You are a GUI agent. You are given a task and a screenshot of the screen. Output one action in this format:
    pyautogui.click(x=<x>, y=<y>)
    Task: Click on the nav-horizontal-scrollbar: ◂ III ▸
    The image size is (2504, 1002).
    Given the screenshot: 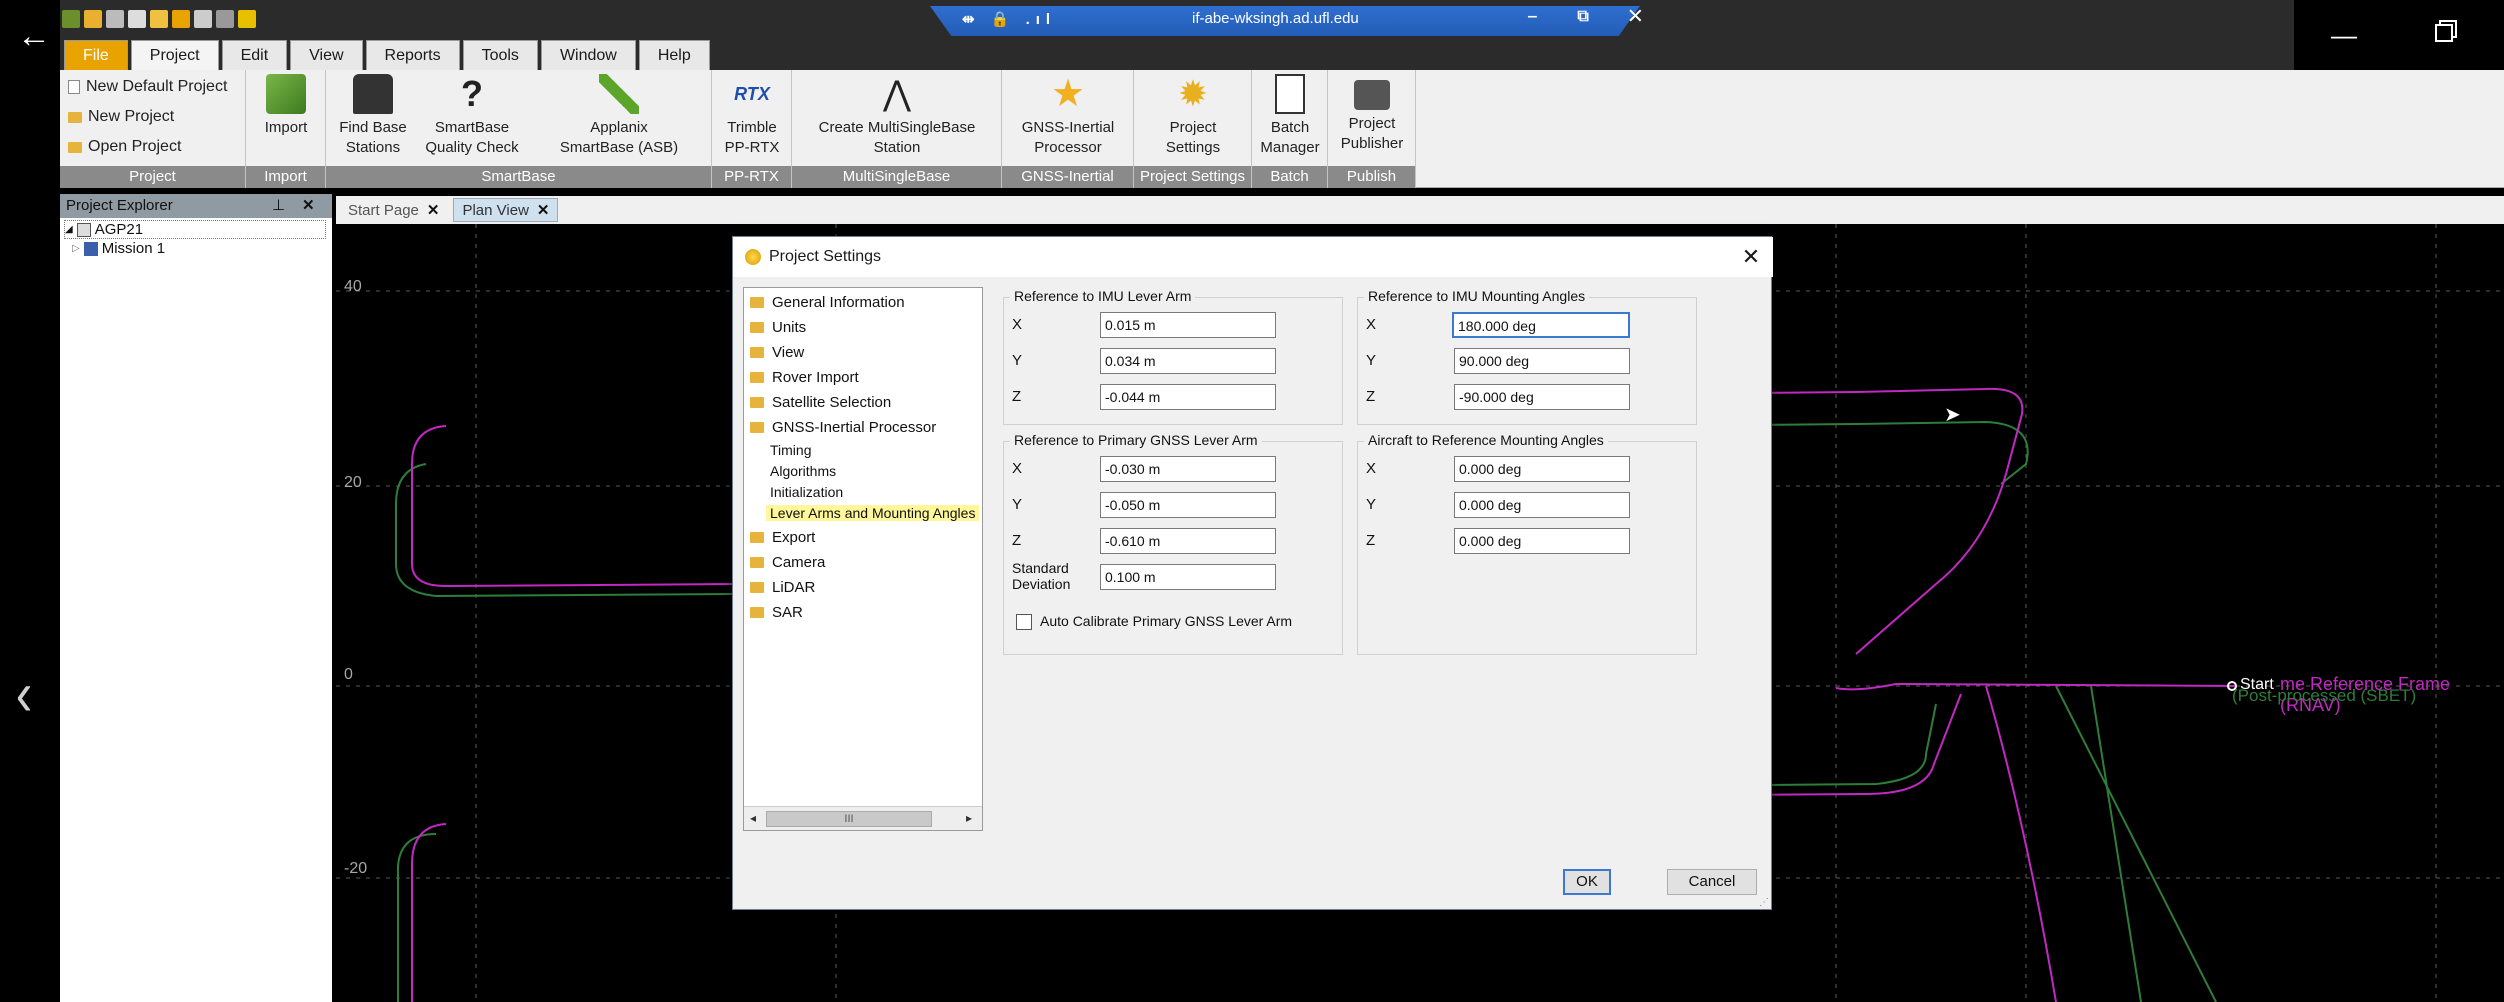 What is the action you would take?
    pyautogui.click(x=863, y=818)
    